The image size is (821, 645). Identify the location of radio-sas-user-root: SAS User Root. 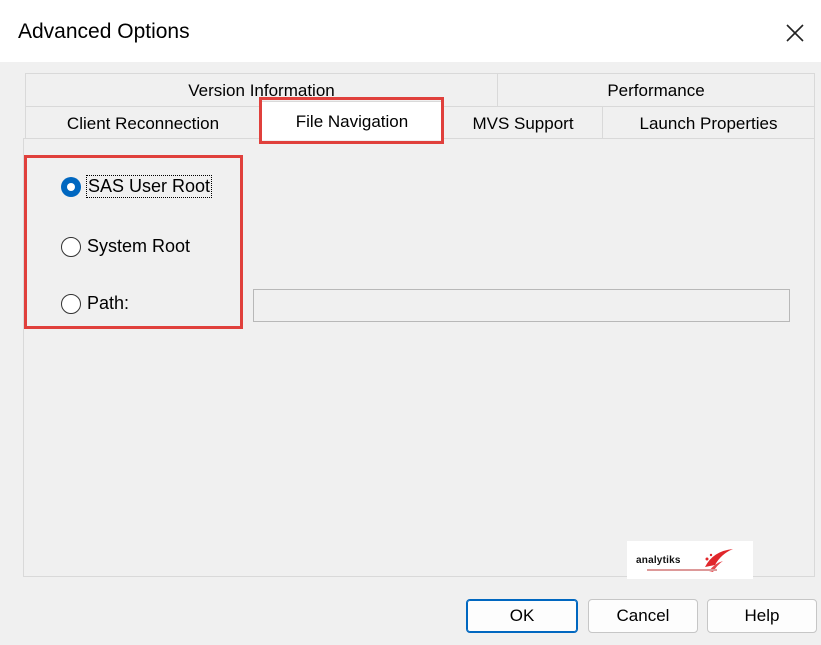
(137, 186).